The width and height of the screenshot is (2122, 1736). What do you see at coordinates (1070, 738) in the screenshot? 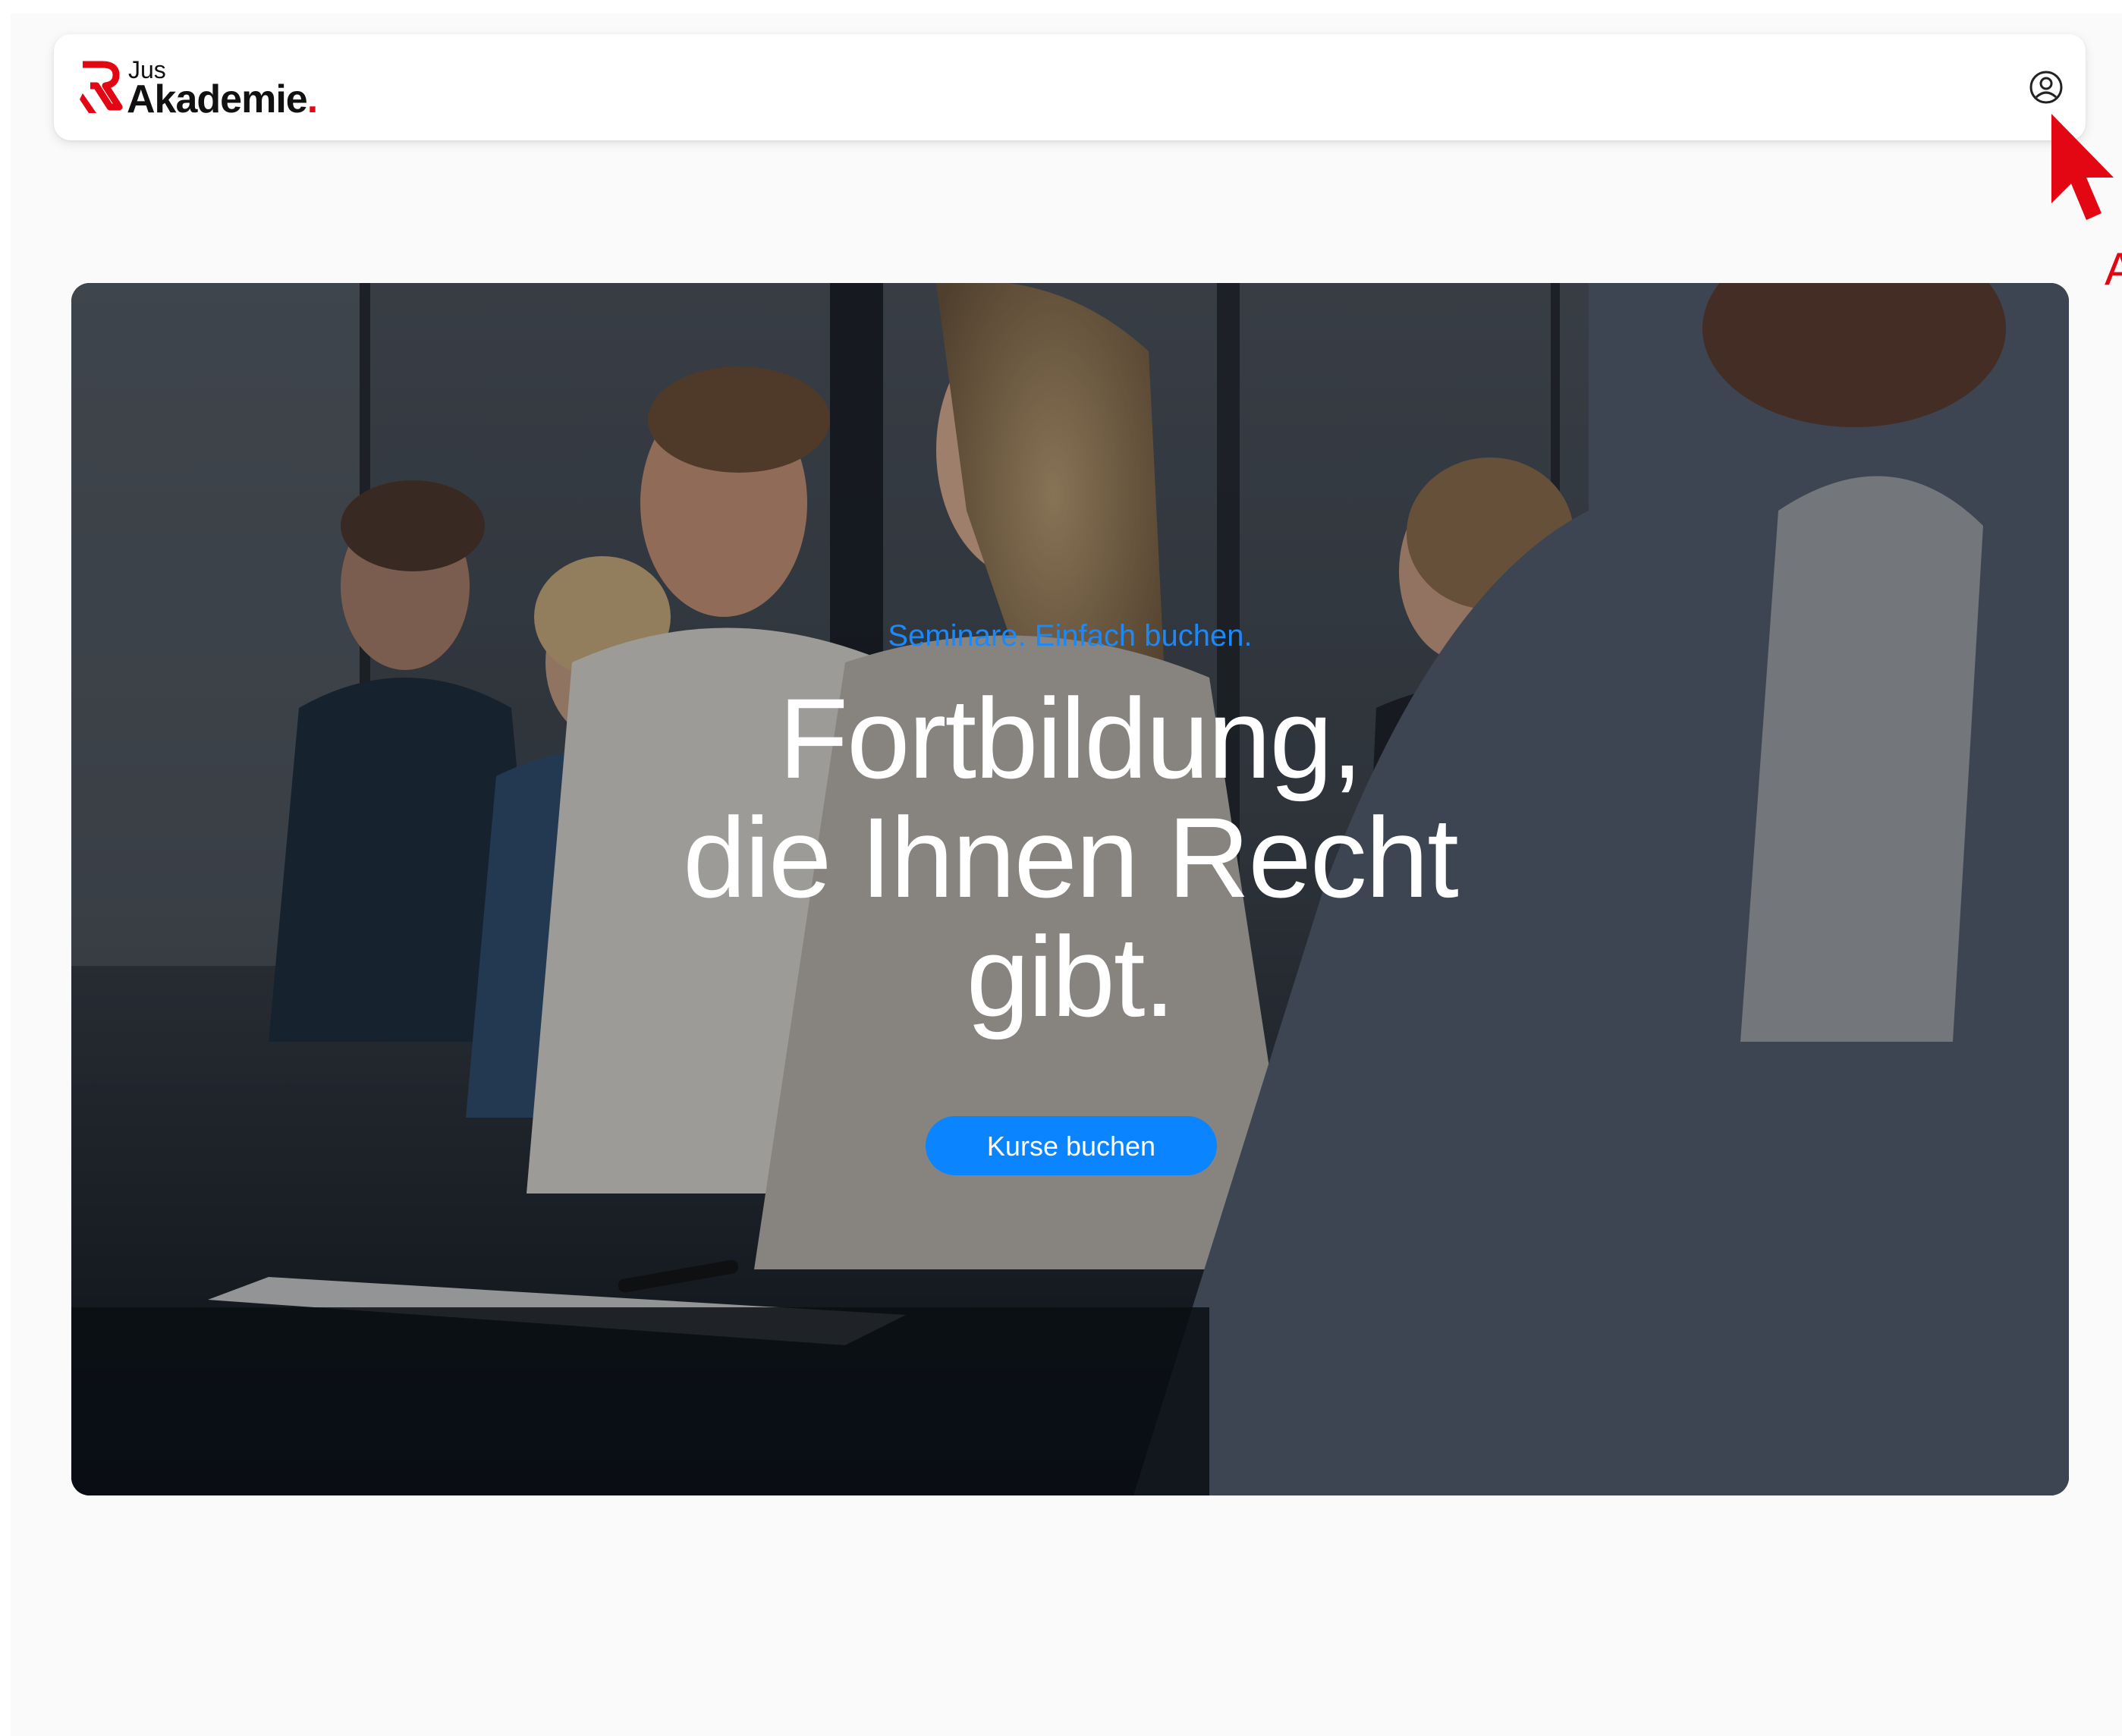
I see `headline-line-1: Fortbildung,` at bounding box center [1070, 738].